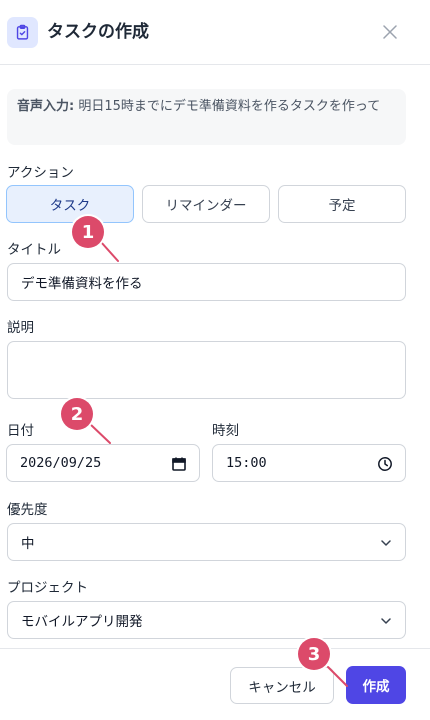 The height and width of the screenshot is (720, 430). Describe the element at coordinates (88, 232) in the screenshot. I see `annotation-marker-1: 1` at that location.